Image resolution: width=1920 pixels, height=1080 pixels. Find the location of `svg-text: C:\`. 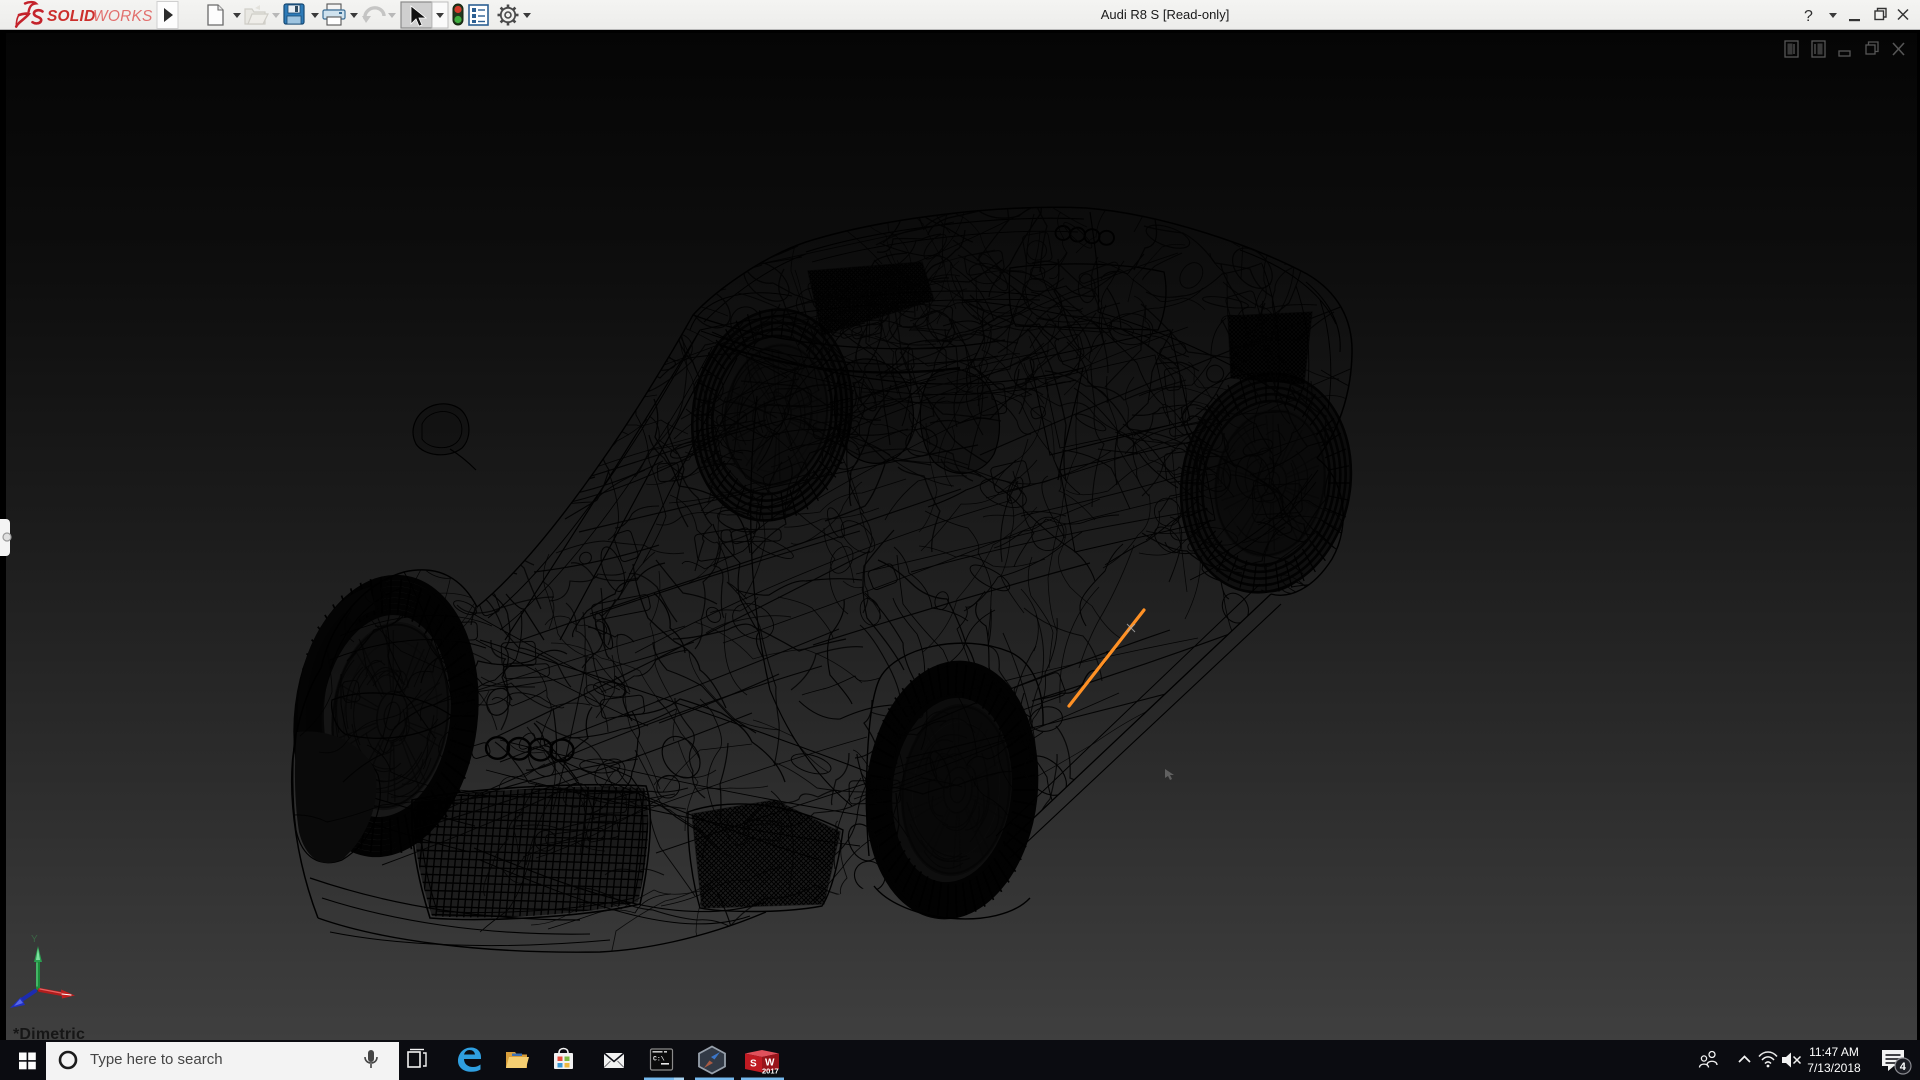

svg-text: C:\ is located at coordinates (659, 1059).